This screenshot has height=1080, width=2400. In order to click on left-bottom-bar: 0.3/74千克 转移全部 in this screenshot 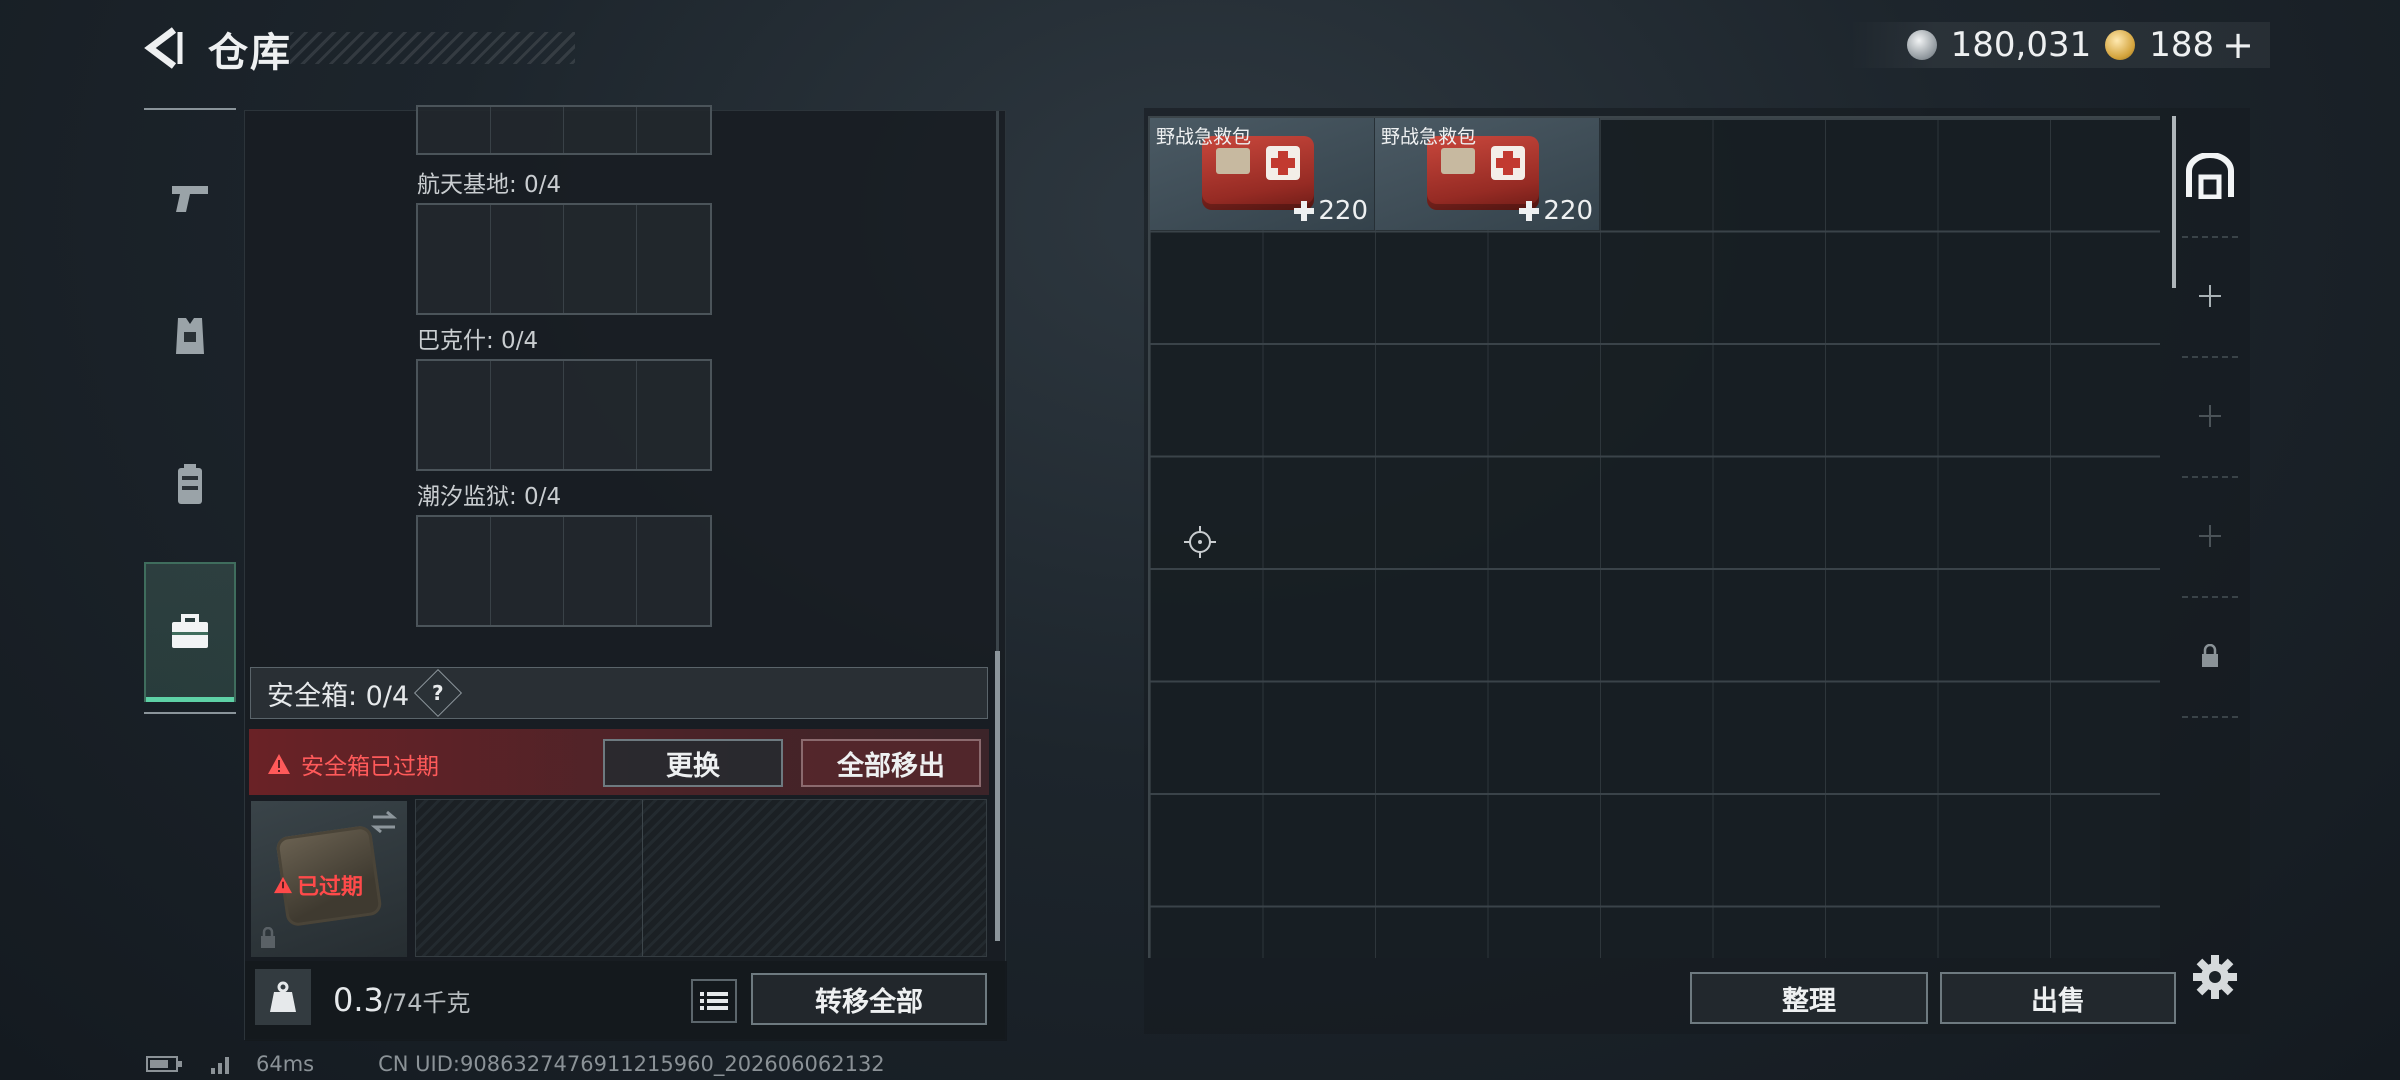, I will do `click(626, 1001)`.